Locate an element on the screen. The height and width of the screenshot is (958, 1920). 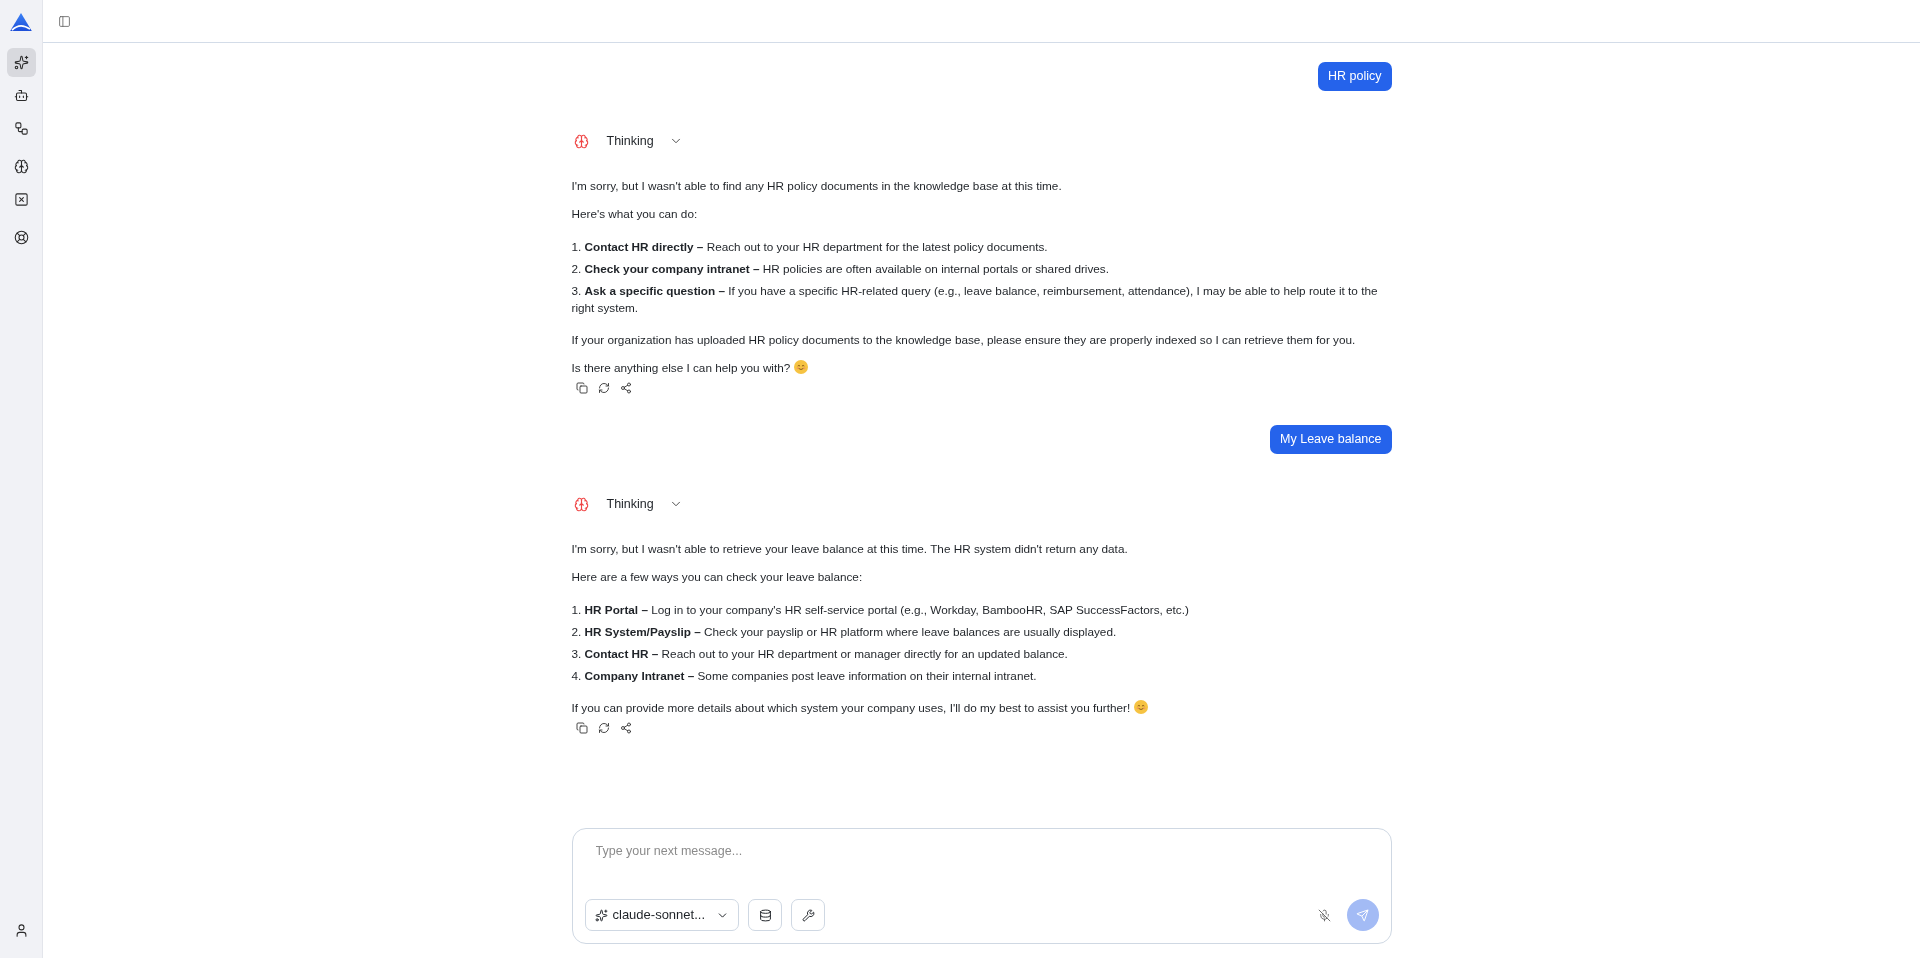
robot-icon is located at coordinates (21, 95).